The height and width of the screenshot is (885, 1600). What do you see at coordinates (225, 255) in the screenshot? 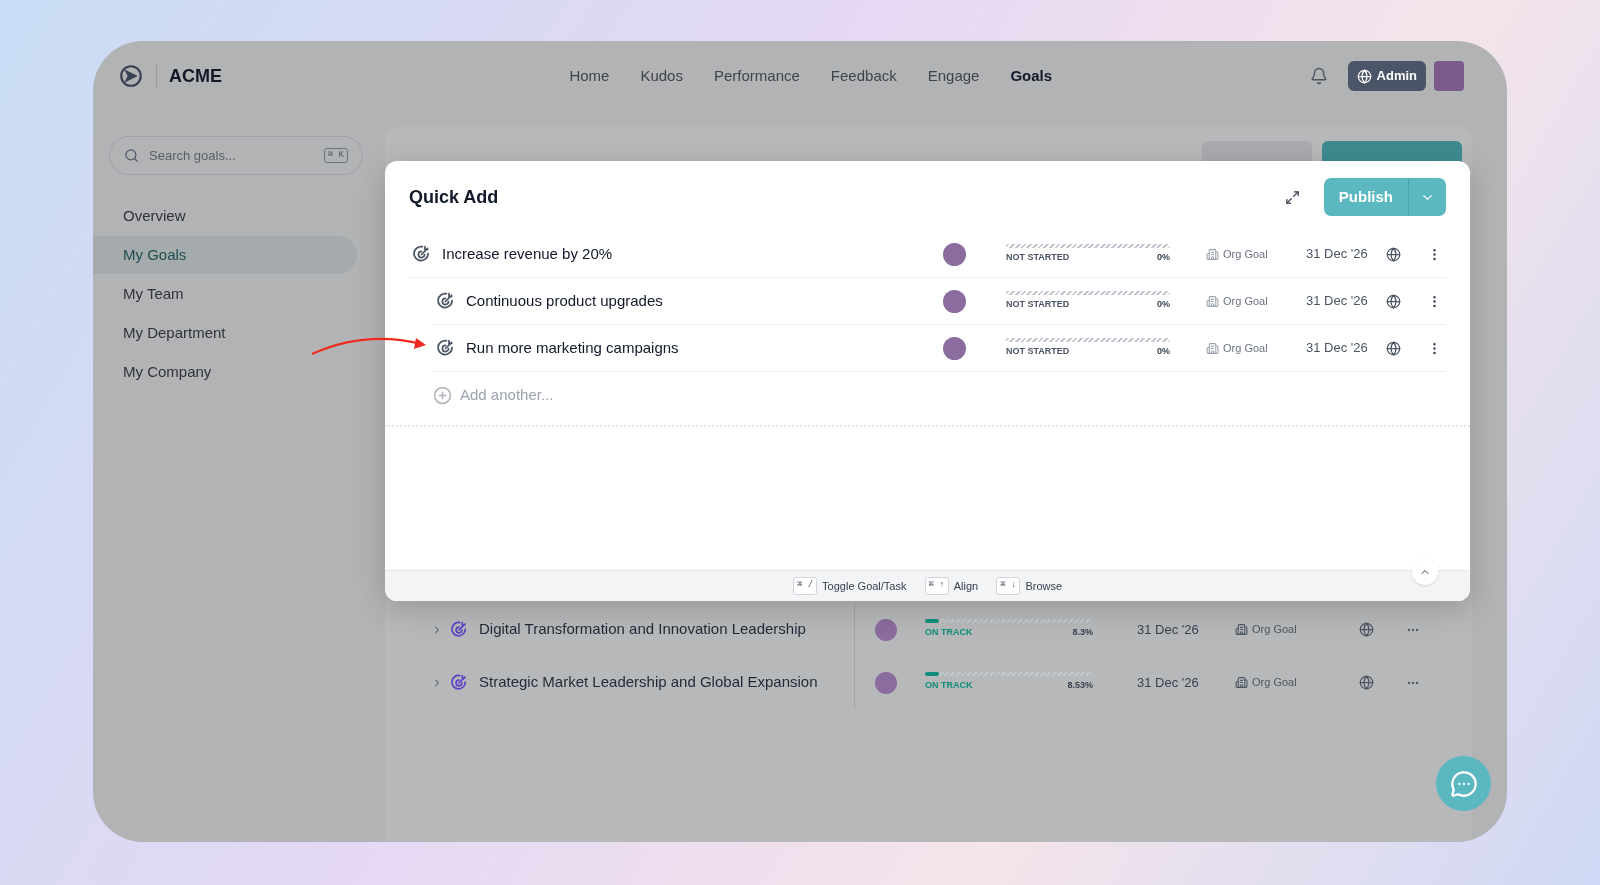
I see `sidebar-item: My Goals` at bounding box center [225, 255].